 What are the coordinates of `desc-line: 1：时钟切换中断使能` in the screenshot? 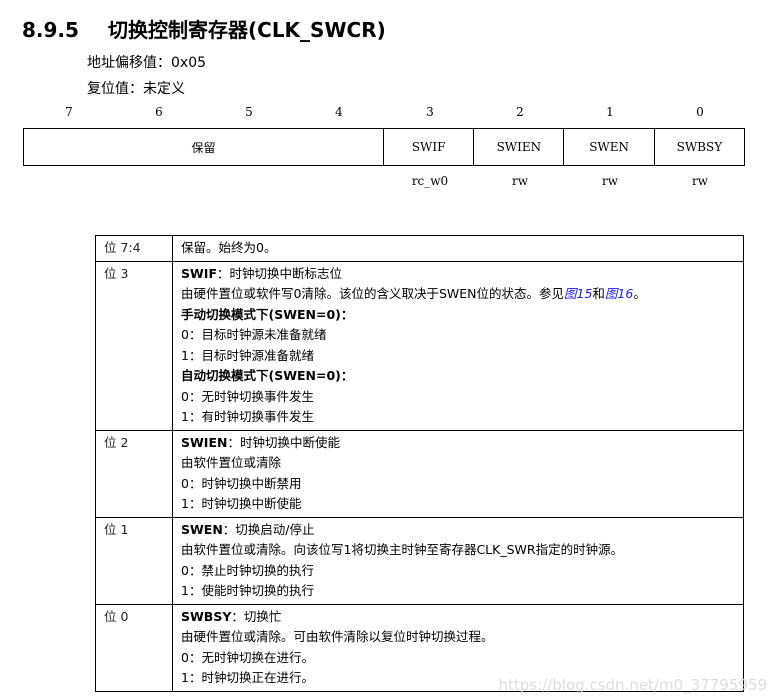 It's located at (241, 503).